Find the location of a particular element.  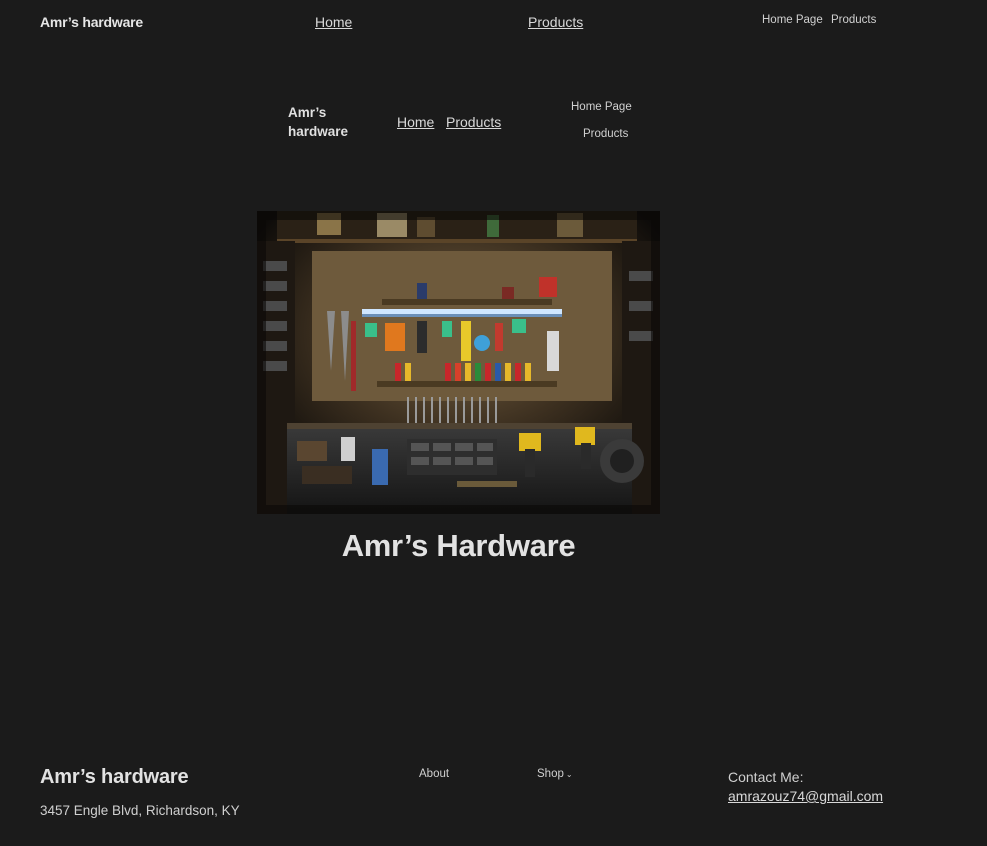

contact-label: Contact Me: is located at coordinates (766, 777).